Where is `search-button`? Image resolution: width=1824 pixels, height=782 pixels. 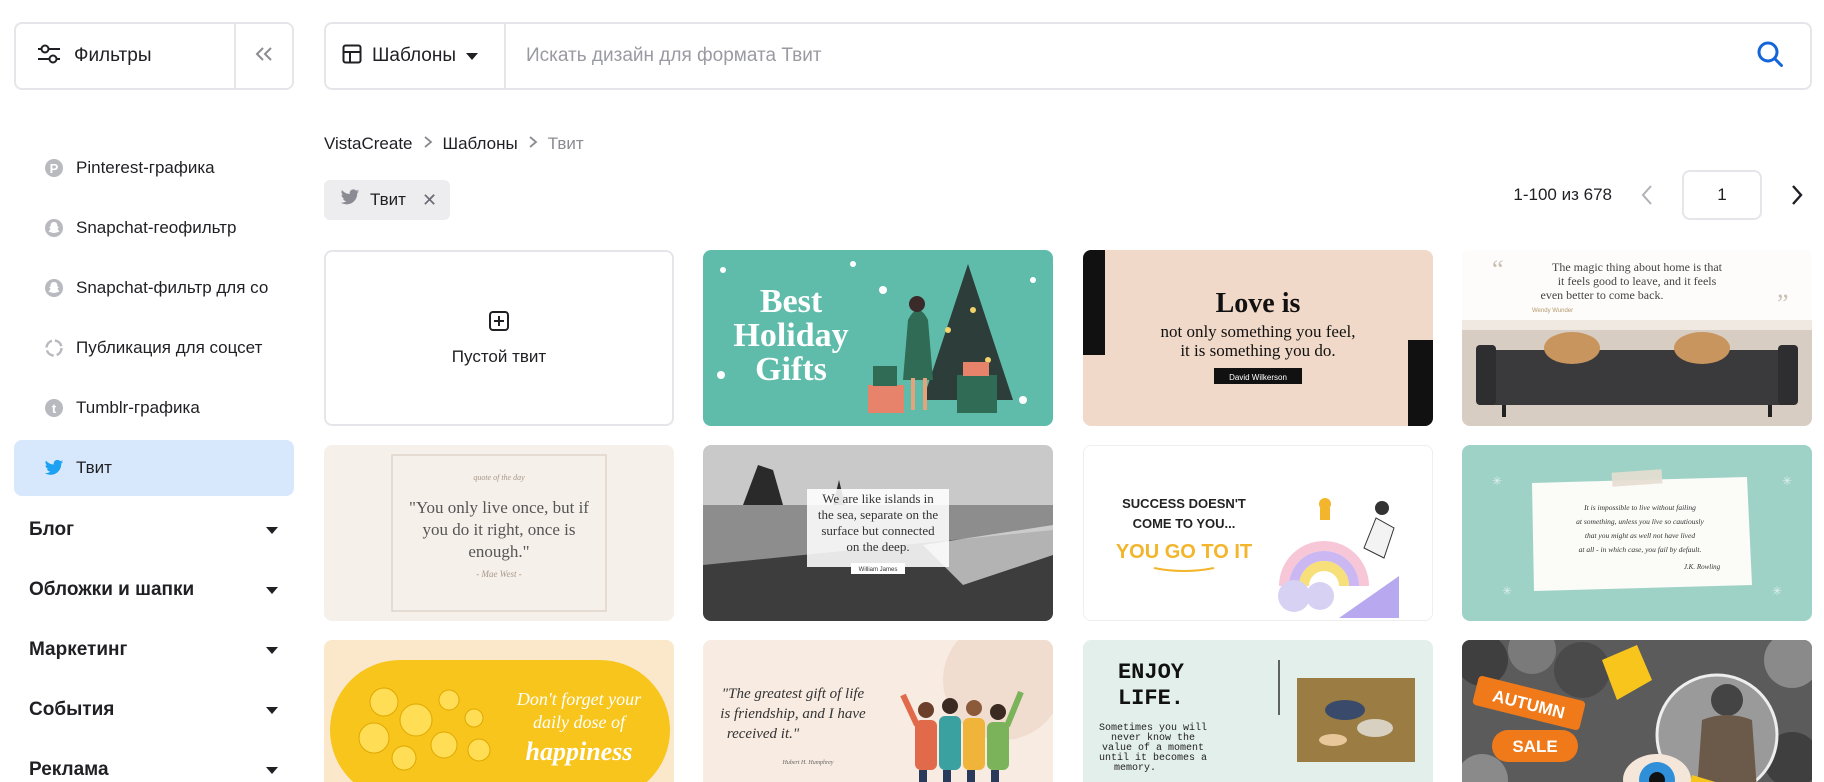 search-button is located at coordinates (1770, 56).